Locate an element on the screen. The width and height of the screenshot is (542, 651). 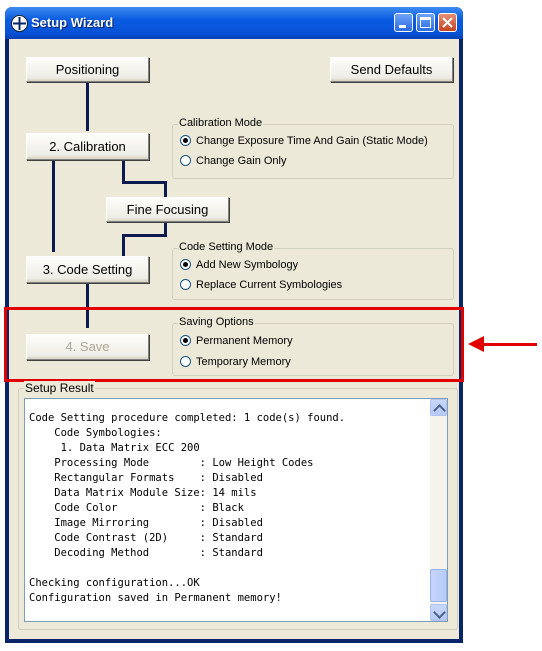
option-label: Add New Symbology is located at coordinates (247, 265).